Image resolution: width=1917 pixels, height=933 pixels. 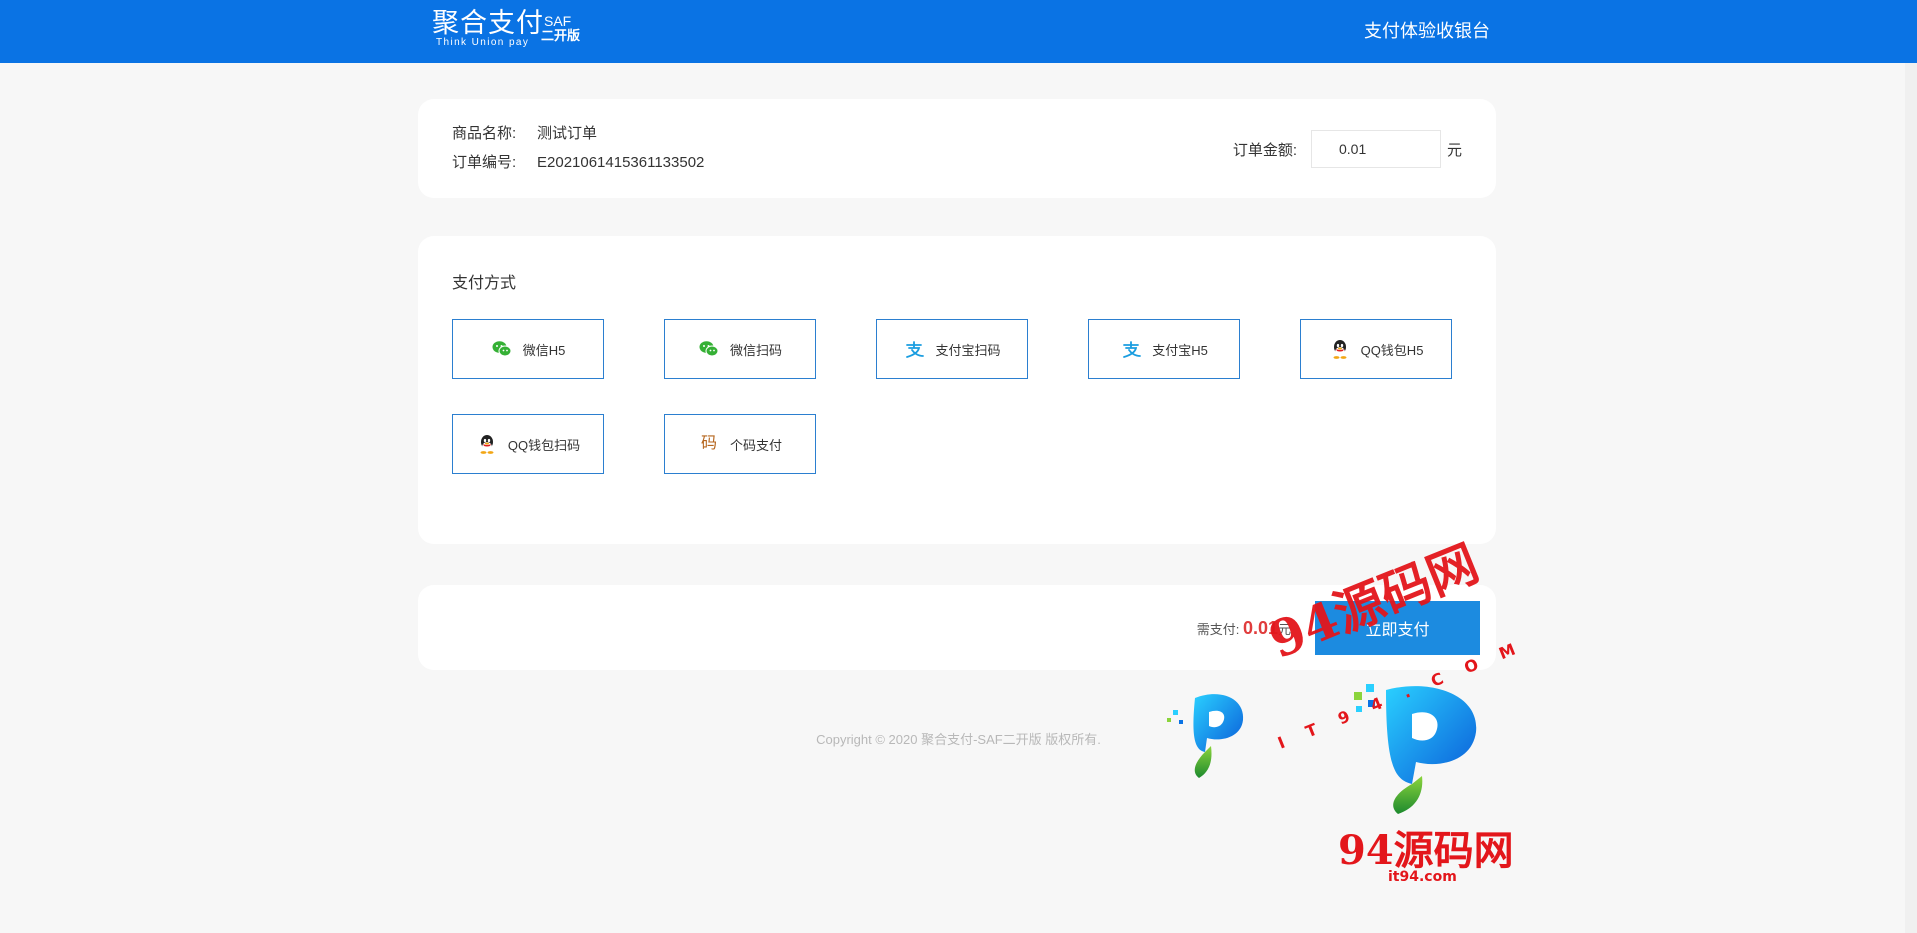 I want to click on product-name-value: 测试订单, so click(x=567, y=133).